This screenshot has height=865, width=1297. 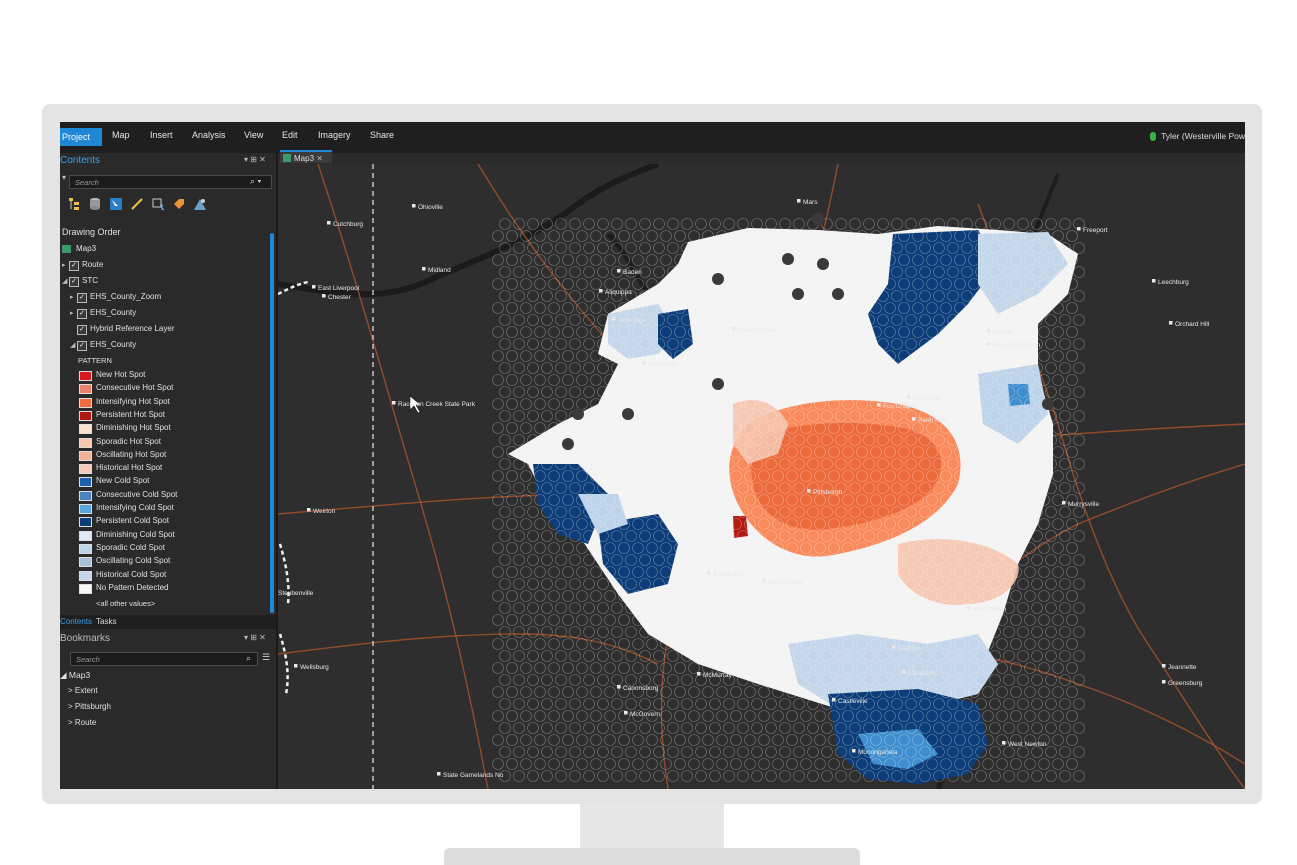 What do you see at coordinates (272, 423) in the screenshot?
I see `contents-scrollbar` at bounding box center [272, 423].